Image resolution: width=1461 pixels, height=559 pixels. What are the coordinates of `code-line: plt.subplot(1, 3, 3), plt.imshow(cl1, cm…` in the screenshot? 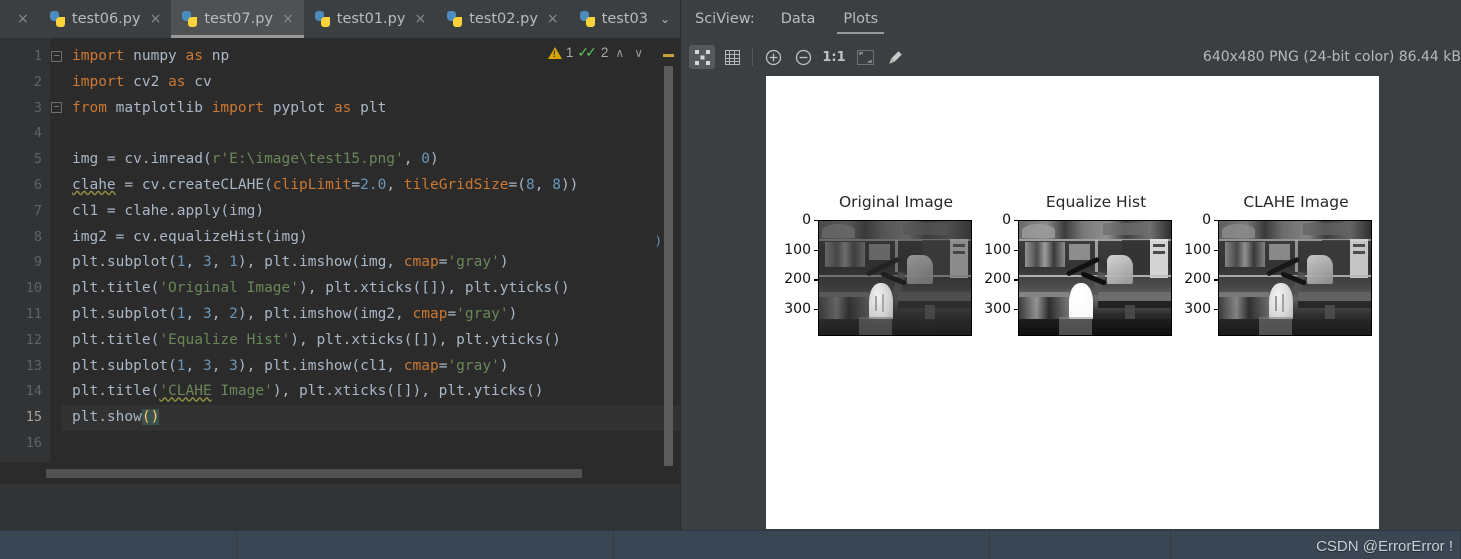 It's located at (371, 367).